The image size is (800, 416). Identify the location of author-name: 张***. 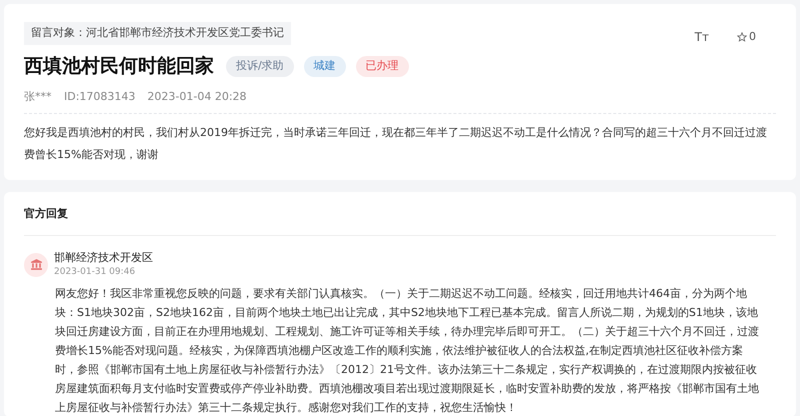
(38, 96).